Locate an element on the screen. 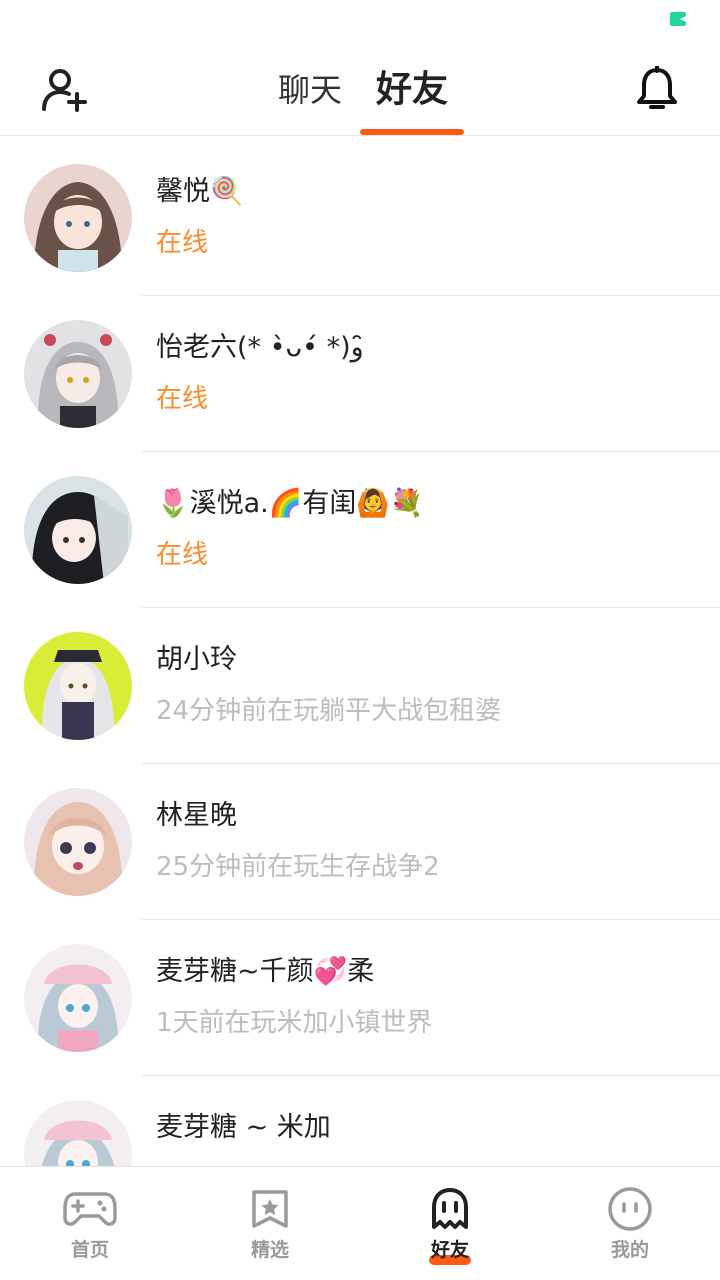 The width and height of the screenshot is (720, 1280). bottom-navigation: 首页 精选 好友 我的 is located at coordinates (360, 1223).